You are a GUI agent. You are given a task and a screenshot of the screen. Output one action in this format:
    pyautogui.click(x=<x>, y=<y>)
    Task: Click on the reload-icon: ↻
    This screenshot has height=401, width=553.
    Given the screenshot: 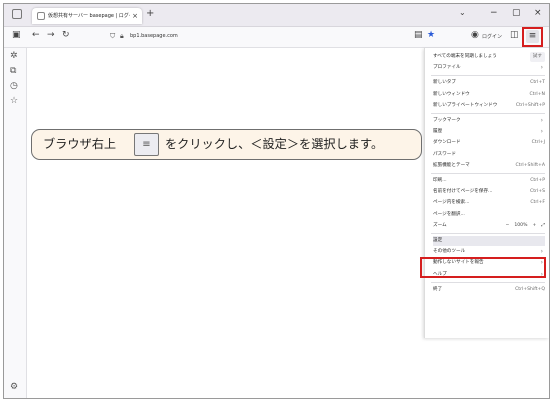 What is the action you would take?
    pyautogui.click(x=66, y=35)
    